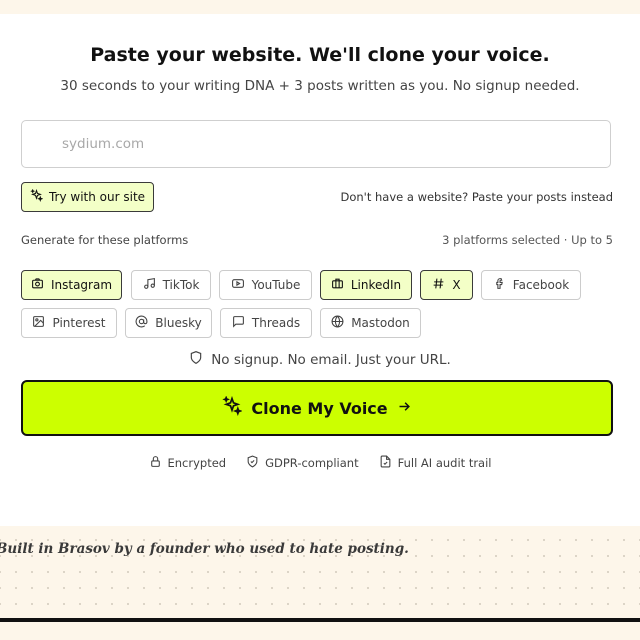  Describe the element at coordinates (155, 463) in the screenshot. I see `lock-icon` at that location.